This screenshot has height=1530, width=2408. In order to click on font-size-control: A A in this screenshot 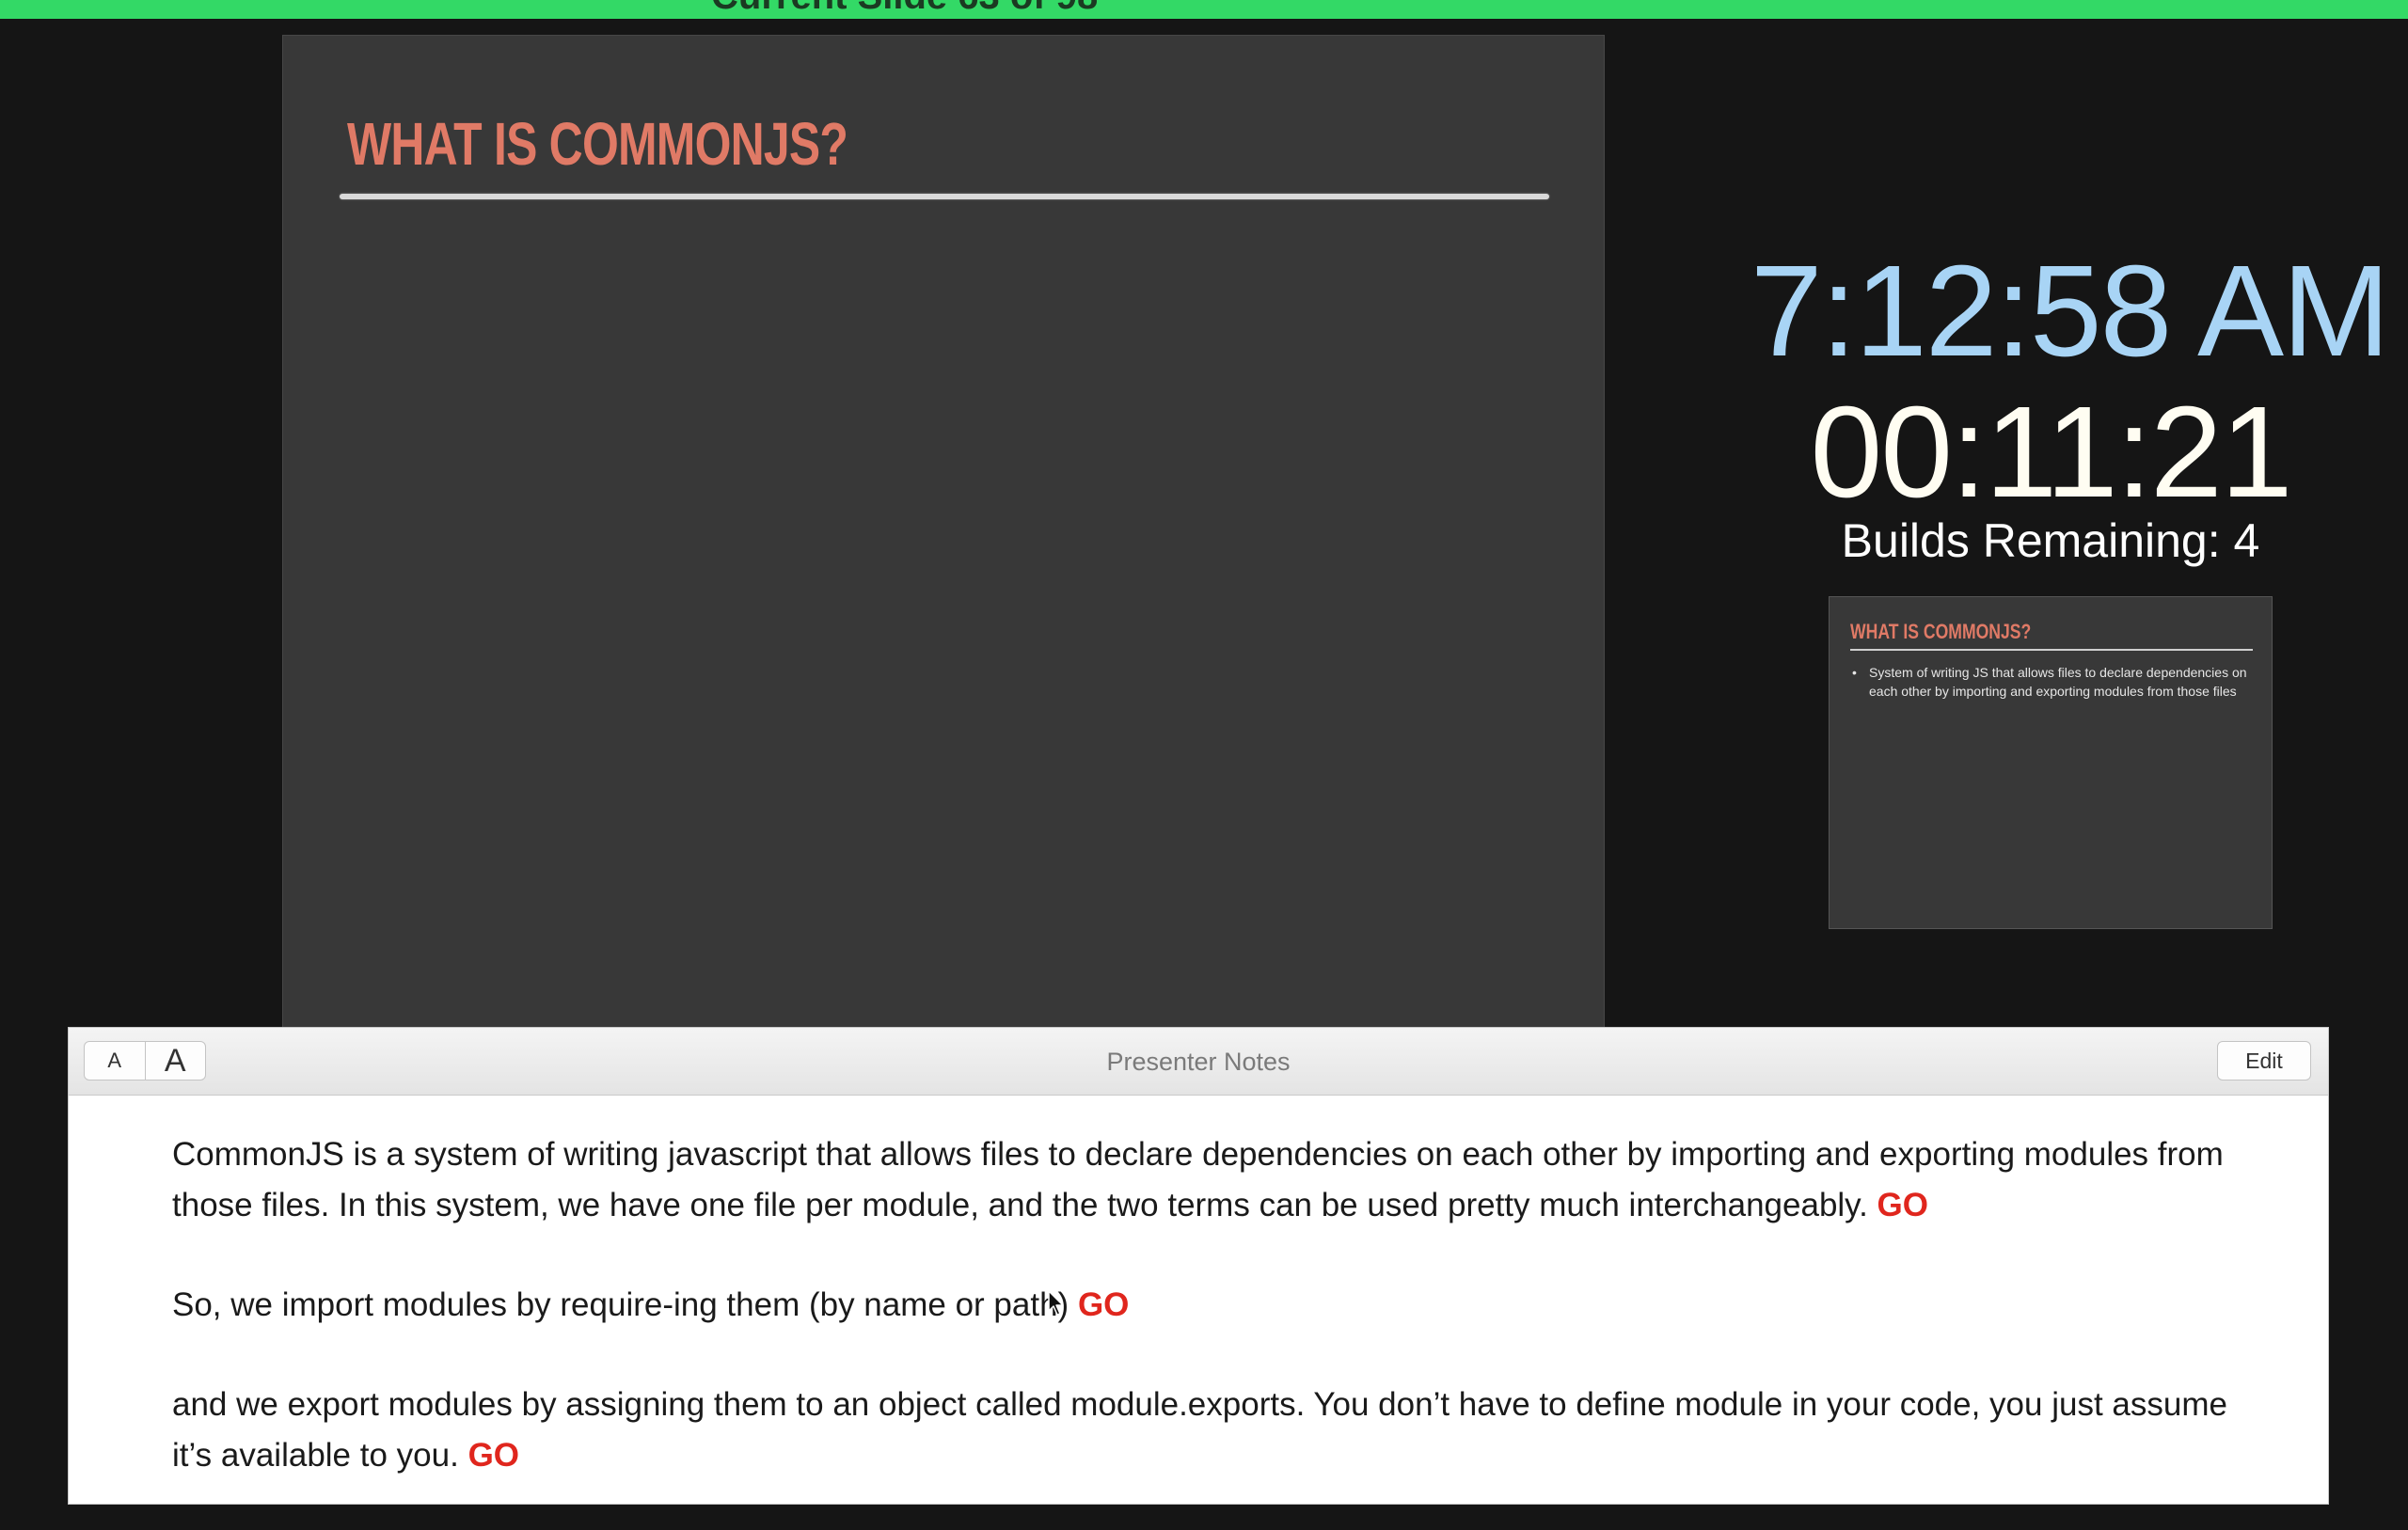, I will do `click(145, 1060)`.